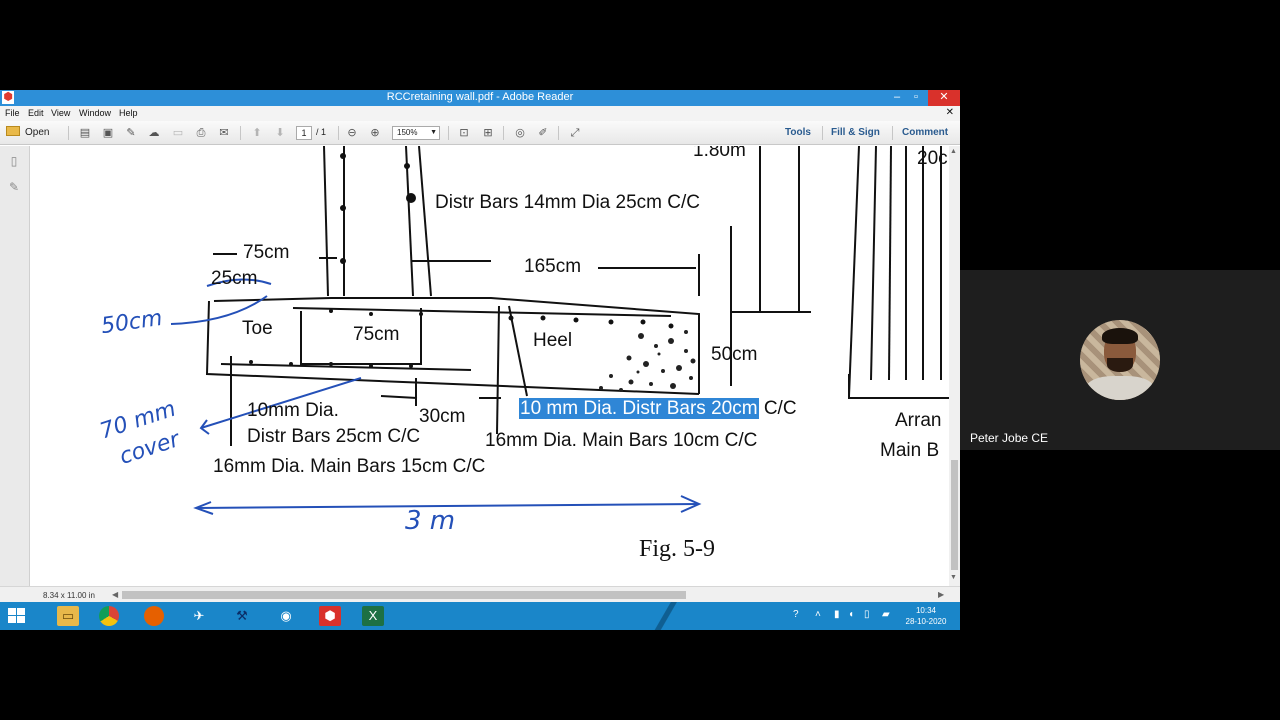 This screenshot has height=720, width=1280. Describe the element at coordinates (154, 133) in the screenshot. I see `cloud-upload-icon: ☁` at that location.